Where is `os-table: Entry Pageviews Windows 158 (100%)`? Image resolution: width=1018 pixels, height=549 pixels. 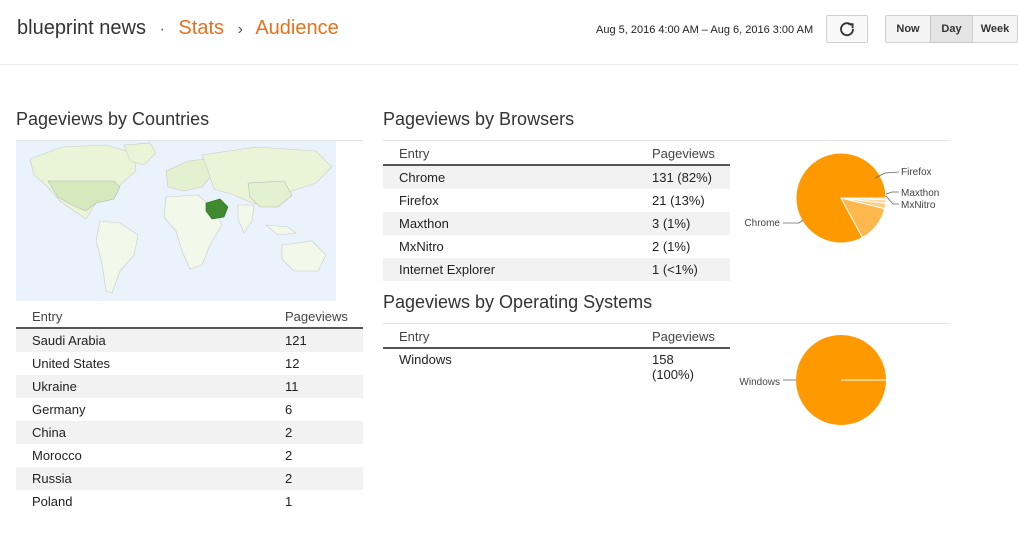
os-table: Entry Pageviews Windows 158 (100%) is located at coordinates (556, 358).